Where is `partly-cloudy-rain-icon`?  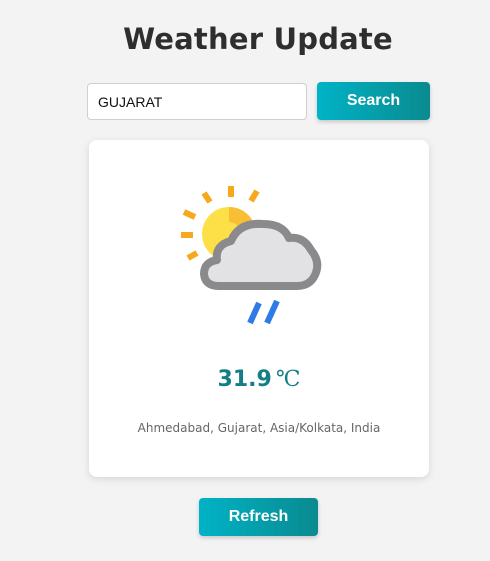
partly-cloudy-rain-icon is located at coordinates (251, 255).